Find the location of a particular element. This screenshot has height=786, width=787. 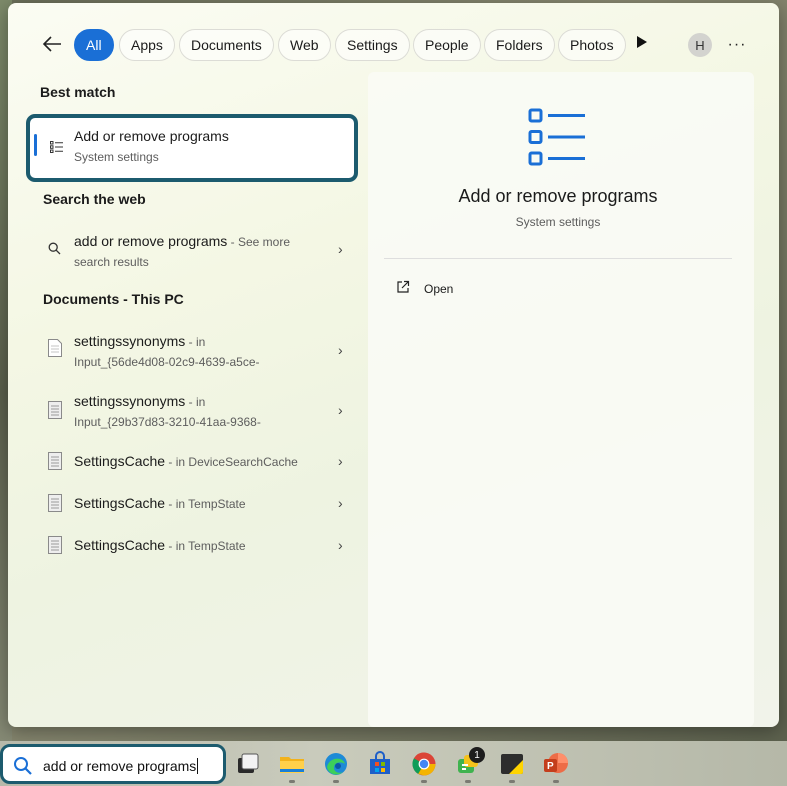

document-path: Input_{29b37d83-3210-41aa-9368- is located at coordinates (167, 422).